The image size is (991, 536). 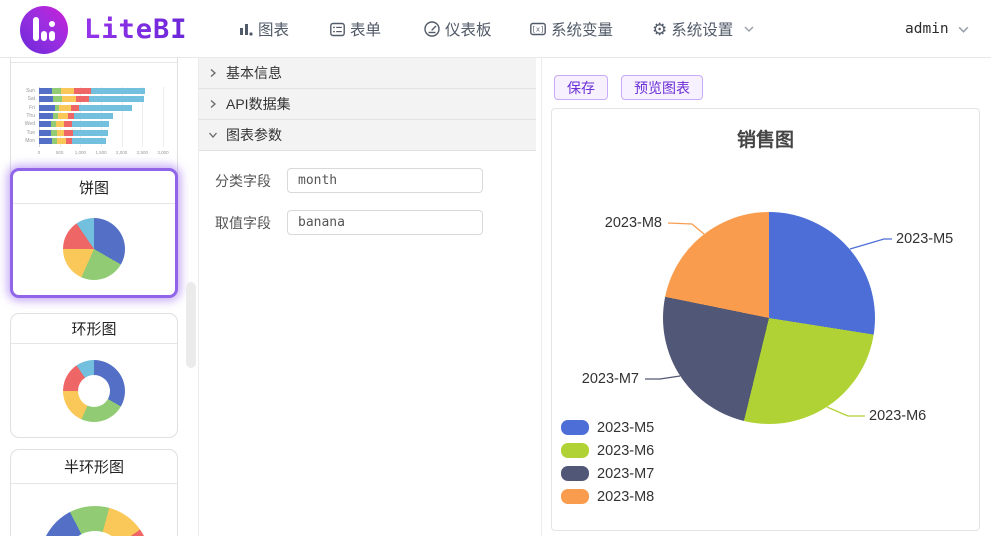 I want to click on accordion-label: API数据集, so click(x=258, y=104).